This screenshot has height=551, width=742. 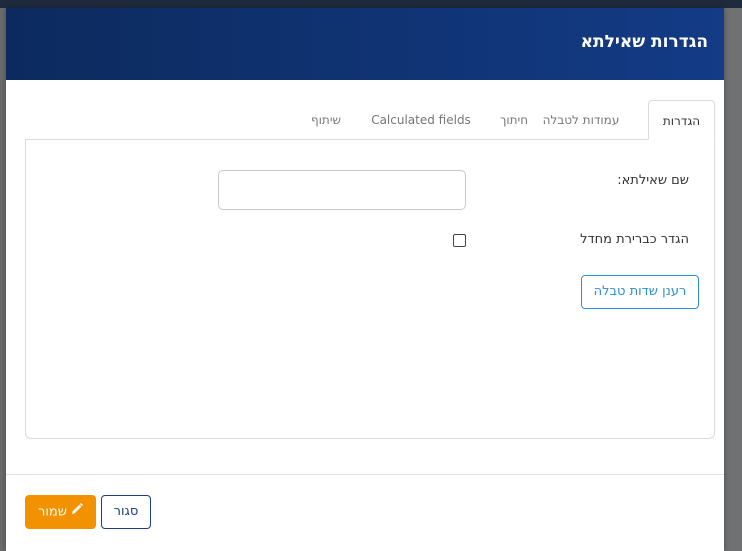 I want to click on default-label: הגדר כברירת מחדל, so click(x=634, y=239).